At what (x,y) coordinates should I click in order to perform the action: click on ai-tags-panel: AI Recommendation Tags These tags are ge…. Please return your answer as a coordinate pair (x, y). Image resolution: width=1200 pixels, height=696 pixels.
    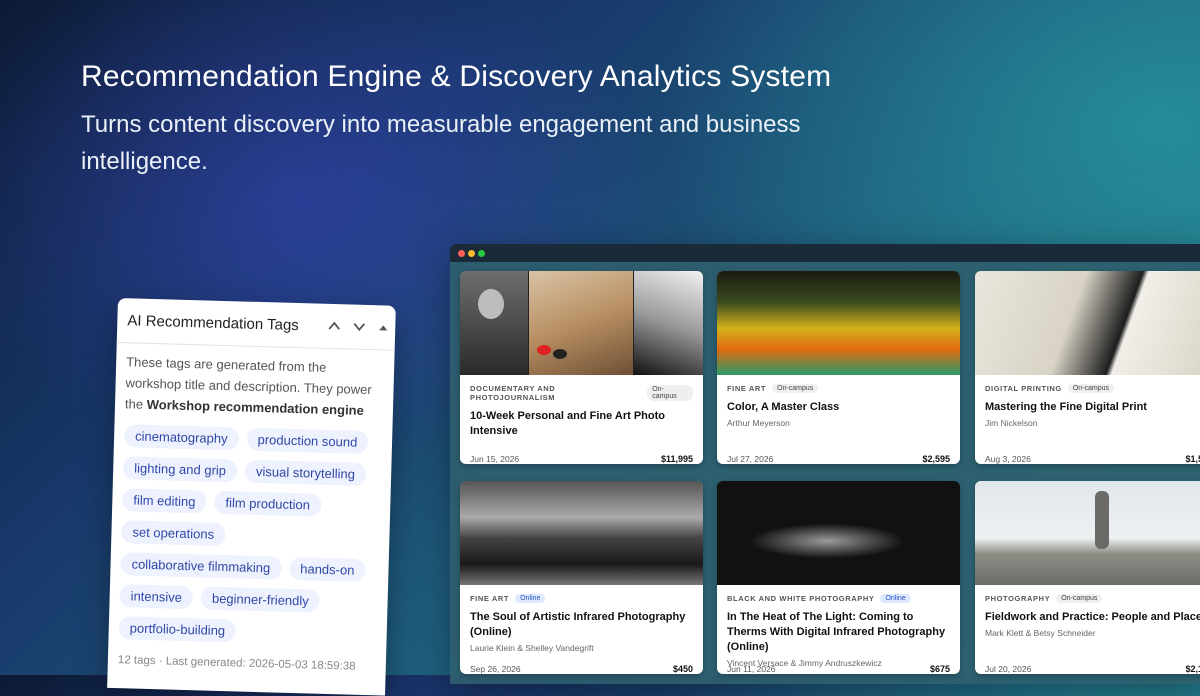
    Looking at the image, I should click on (251, 497).